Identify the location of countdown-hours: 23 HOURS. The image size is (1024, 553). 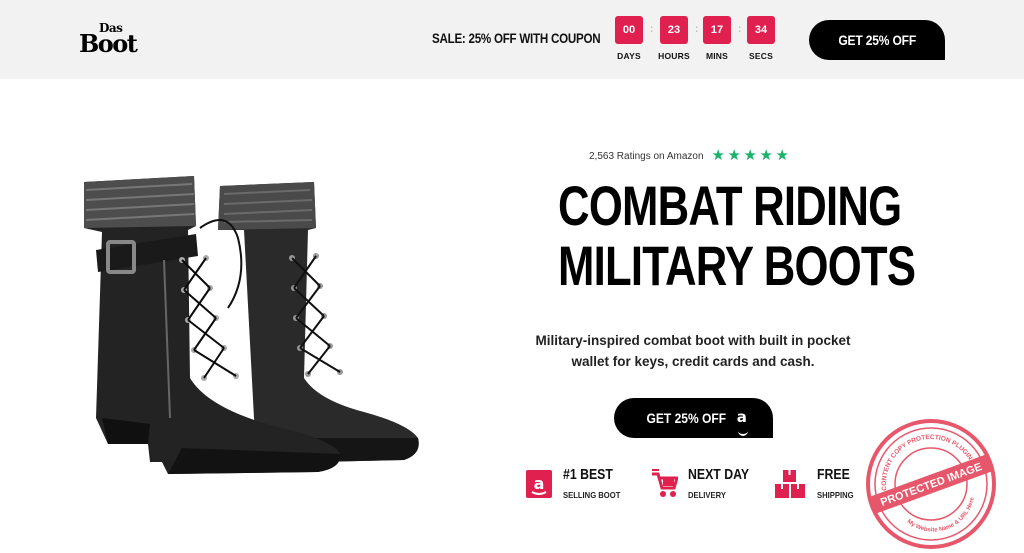
(674, 38).